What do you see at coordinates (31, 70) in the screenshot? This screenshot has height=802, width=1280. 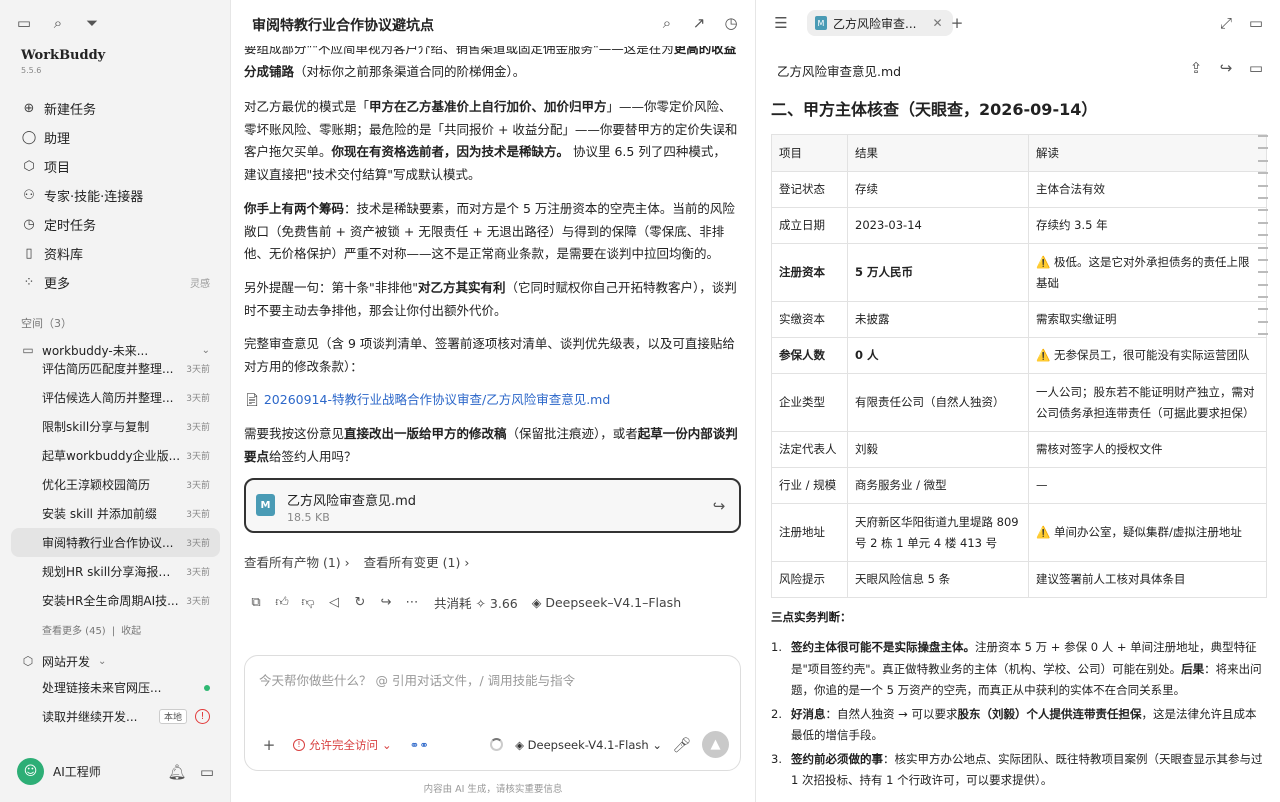 I see `app-version: 5.5.6` at bounding box center [31, 70].